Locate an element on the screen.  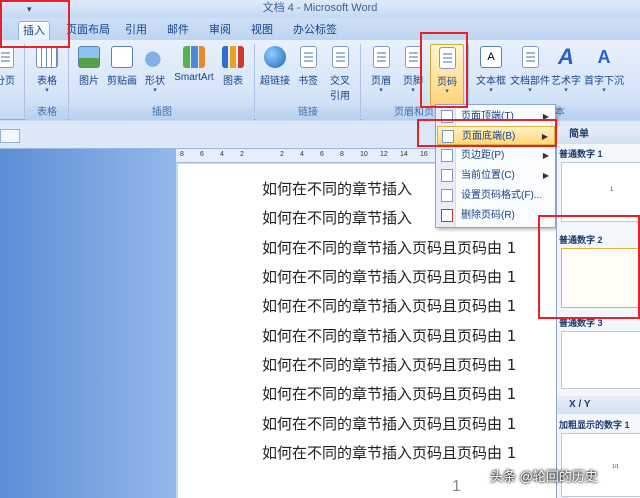
smartart-button: SmartArt is located at coordinates (194, 64).